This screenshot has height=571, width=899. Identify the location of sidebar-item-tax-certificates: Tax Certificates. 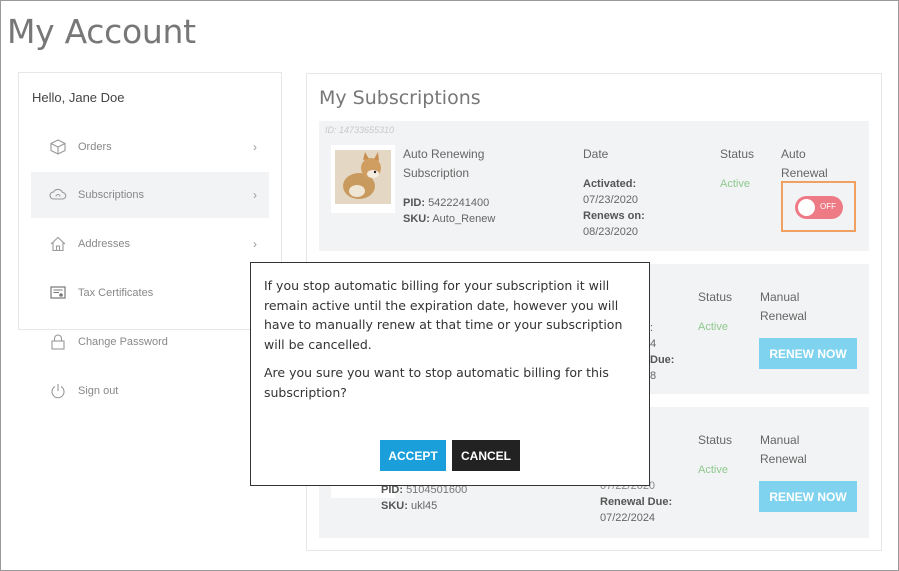
(150, 293).